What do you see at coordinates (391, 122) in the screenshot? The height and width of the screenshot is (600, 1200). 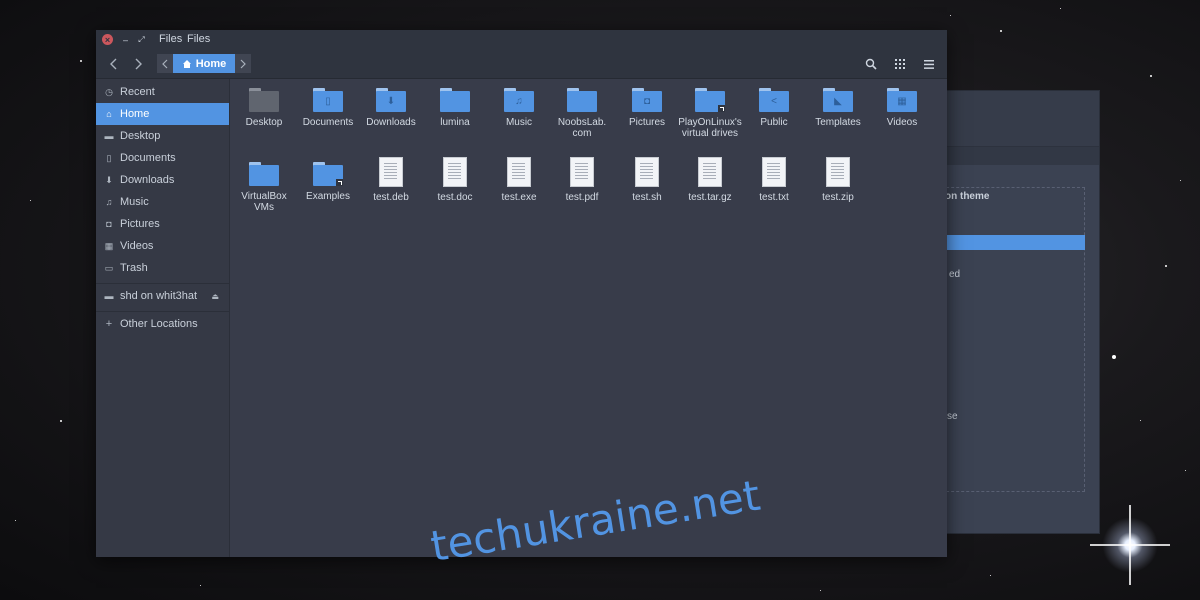 I see `file-item-label: Downloads` at bounding box center [391, 122].